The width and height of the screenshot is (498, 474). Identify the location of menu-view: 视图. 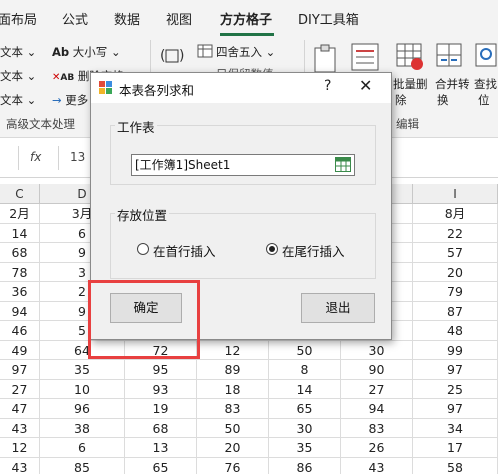
(179, 18).